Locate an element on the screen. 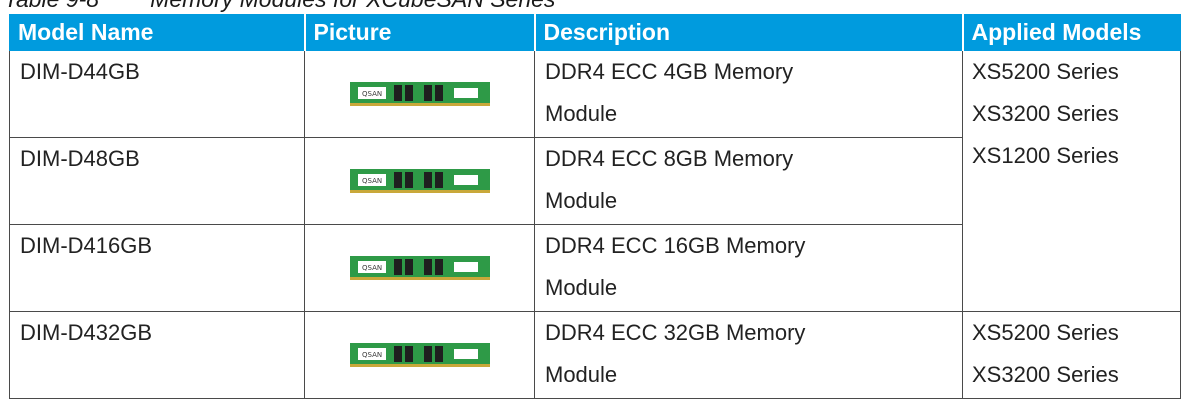 The width and height of the screenshot is (1184, 418). header-model-name: Model Name is located at coordinates (157, 32).